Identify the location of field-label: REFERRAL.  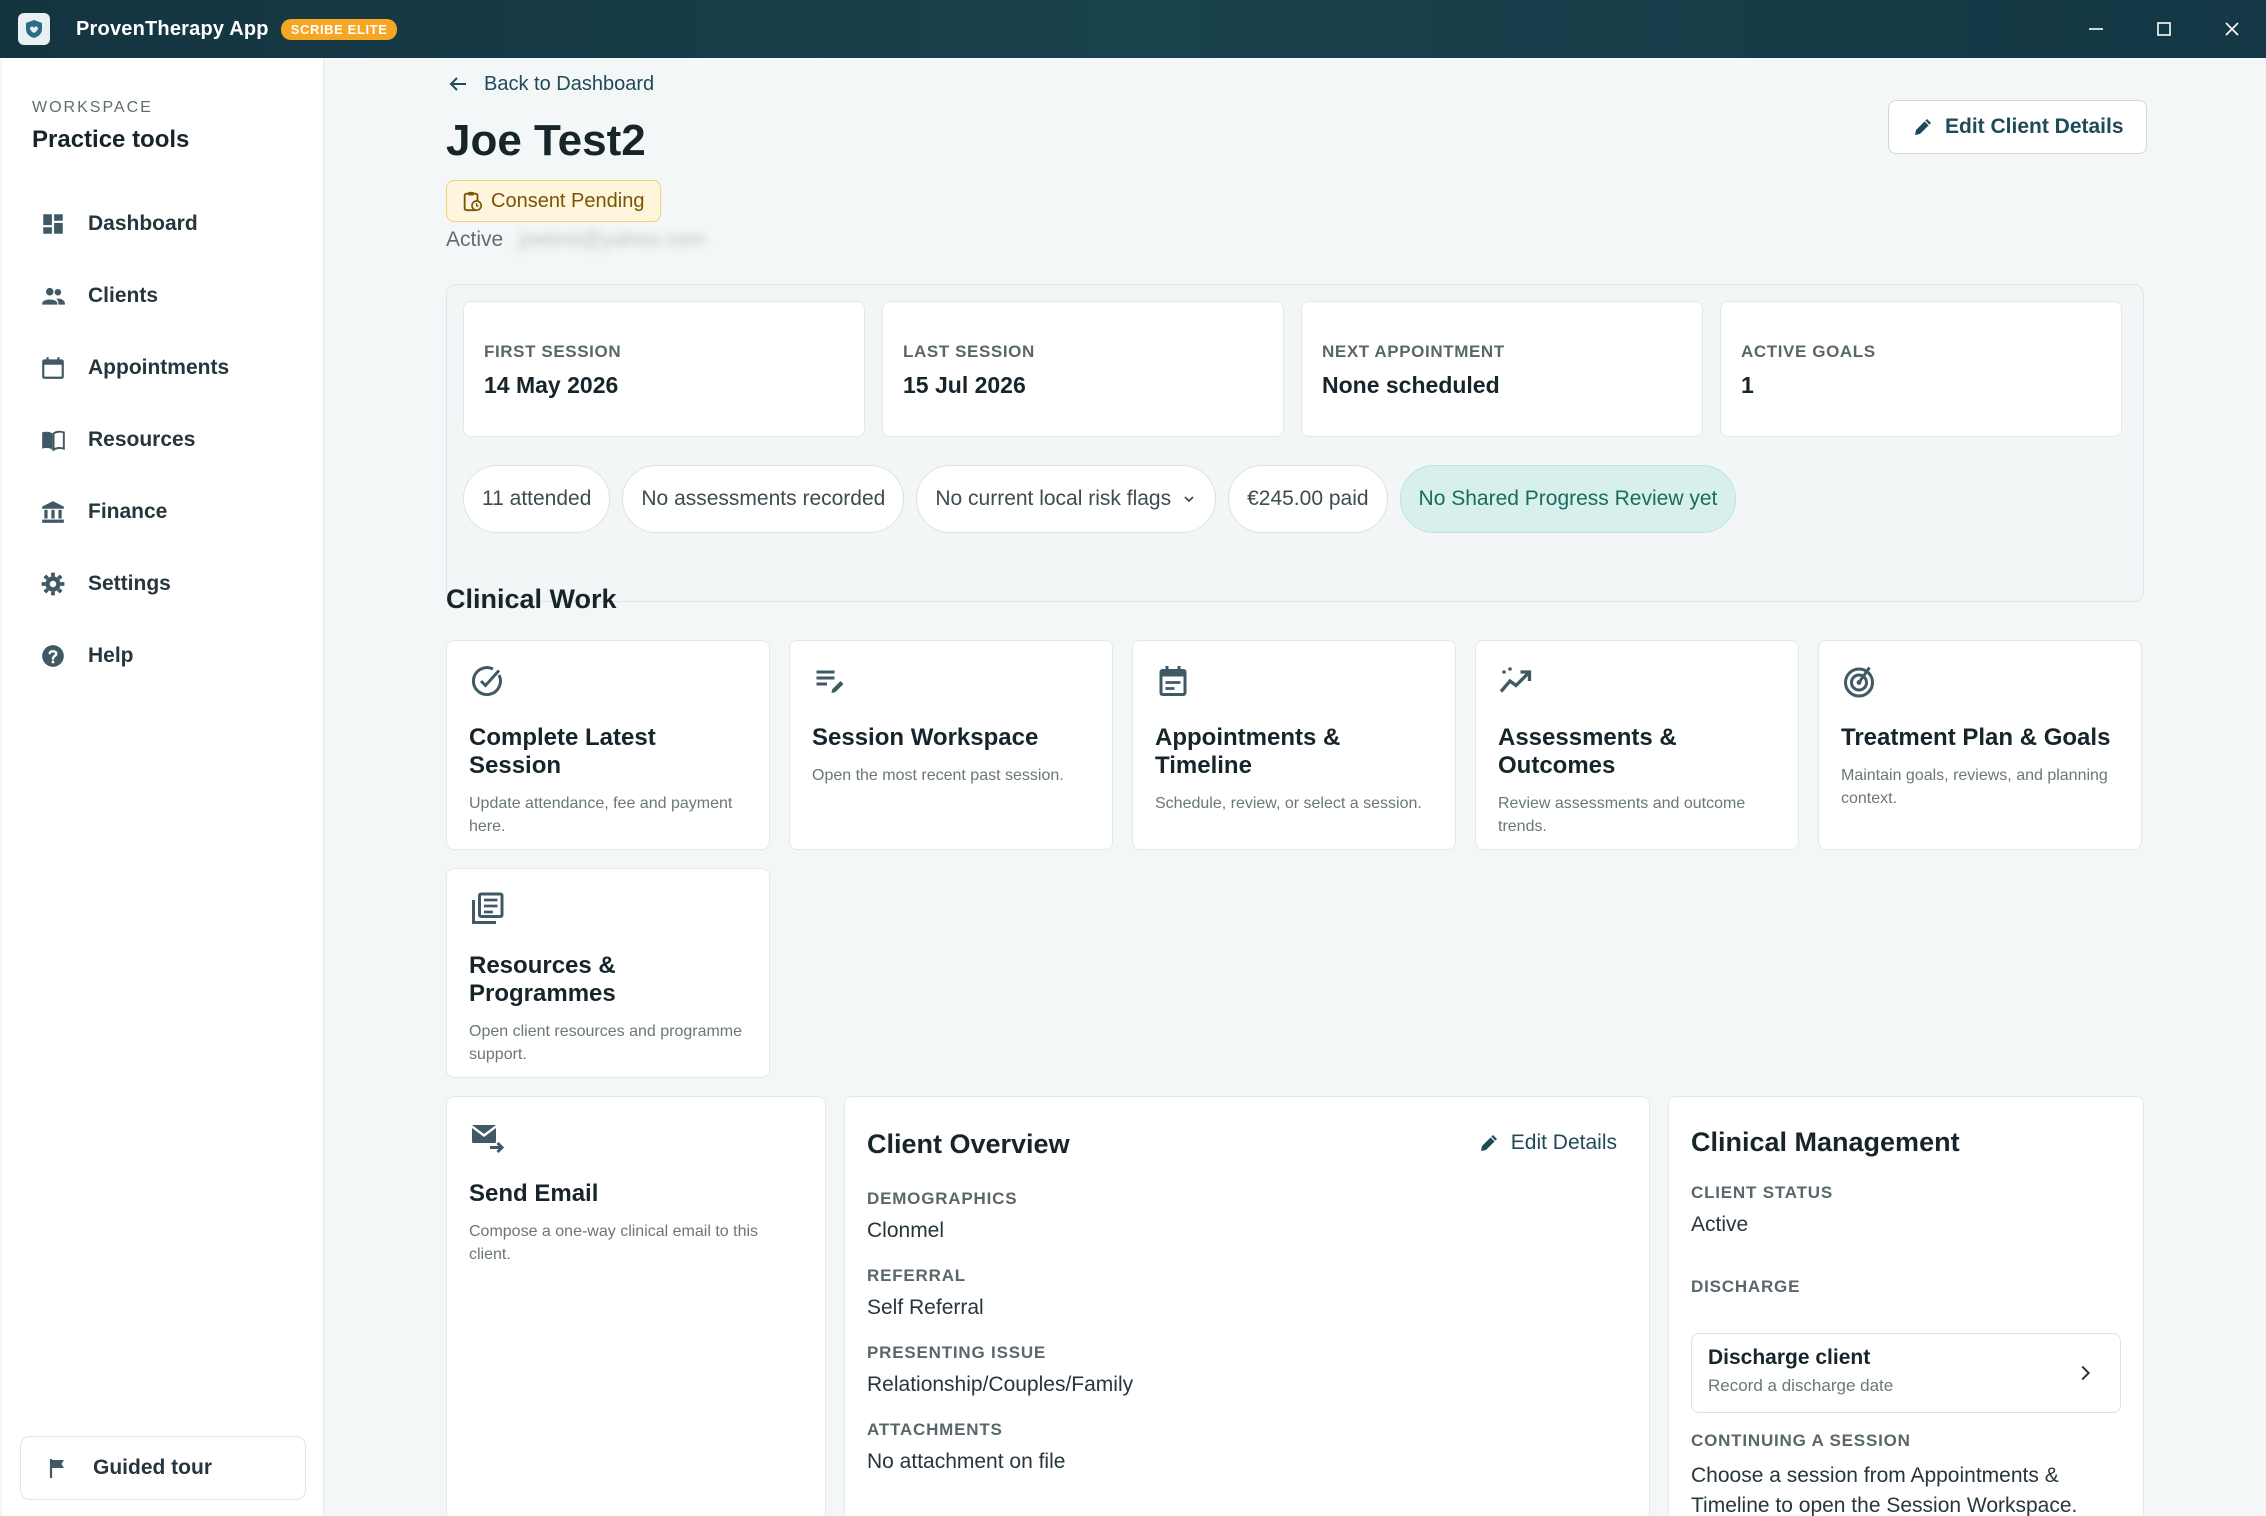
(916, 1275).